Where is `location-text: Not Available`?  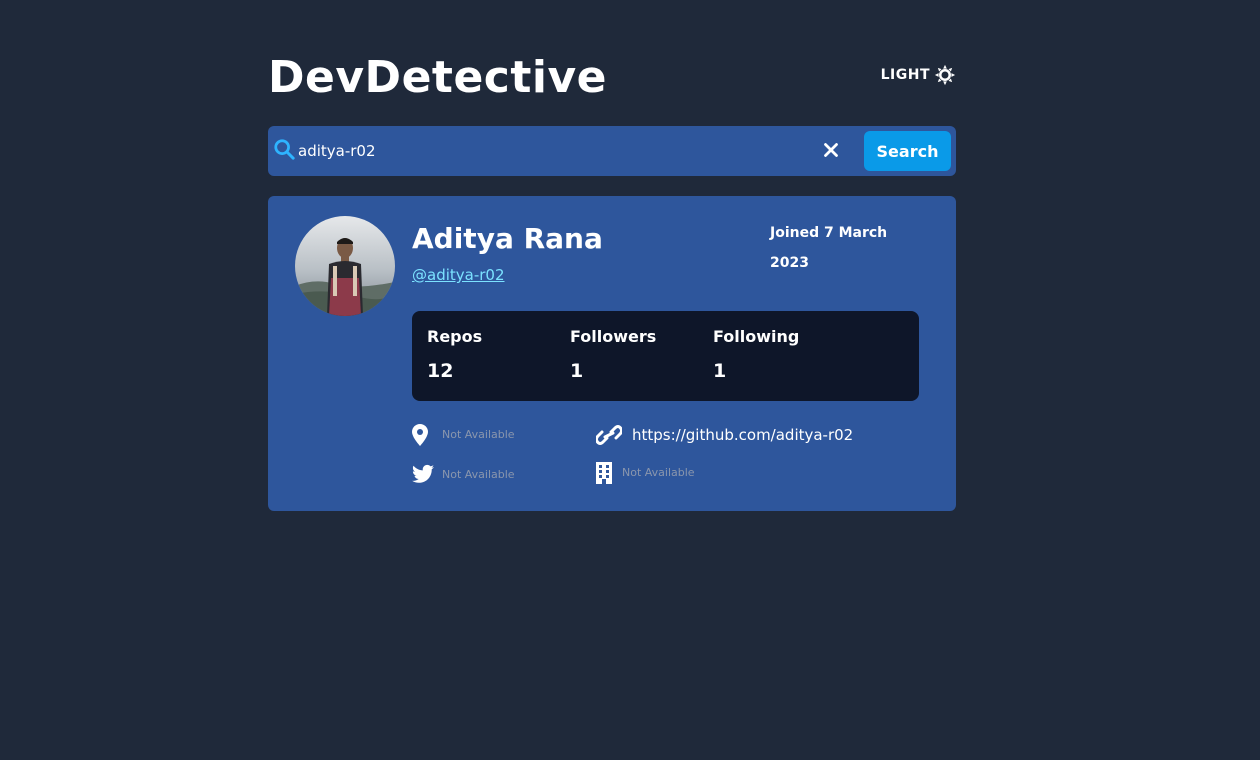
location-text: Not Available is located at coordinates (478, 434).